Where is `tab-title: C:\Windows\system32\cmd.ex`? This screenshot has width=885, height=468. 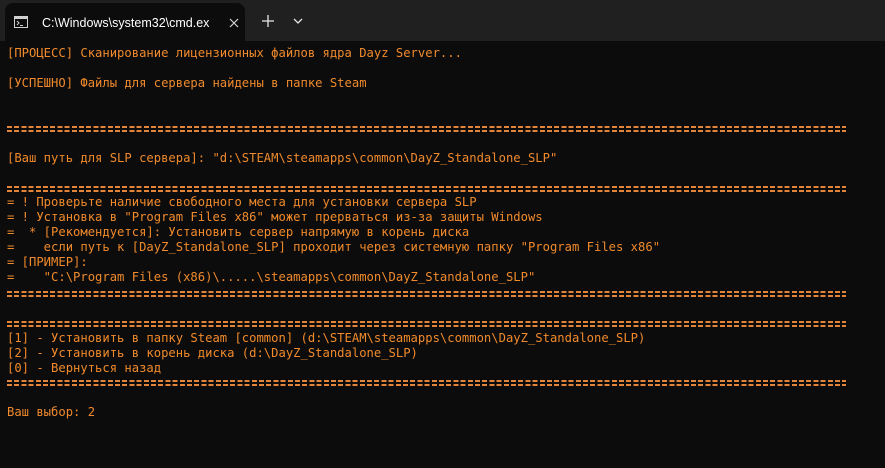
tab-title: C:\Windows\system32\cmd.ex is located at coordinates (126, 23).